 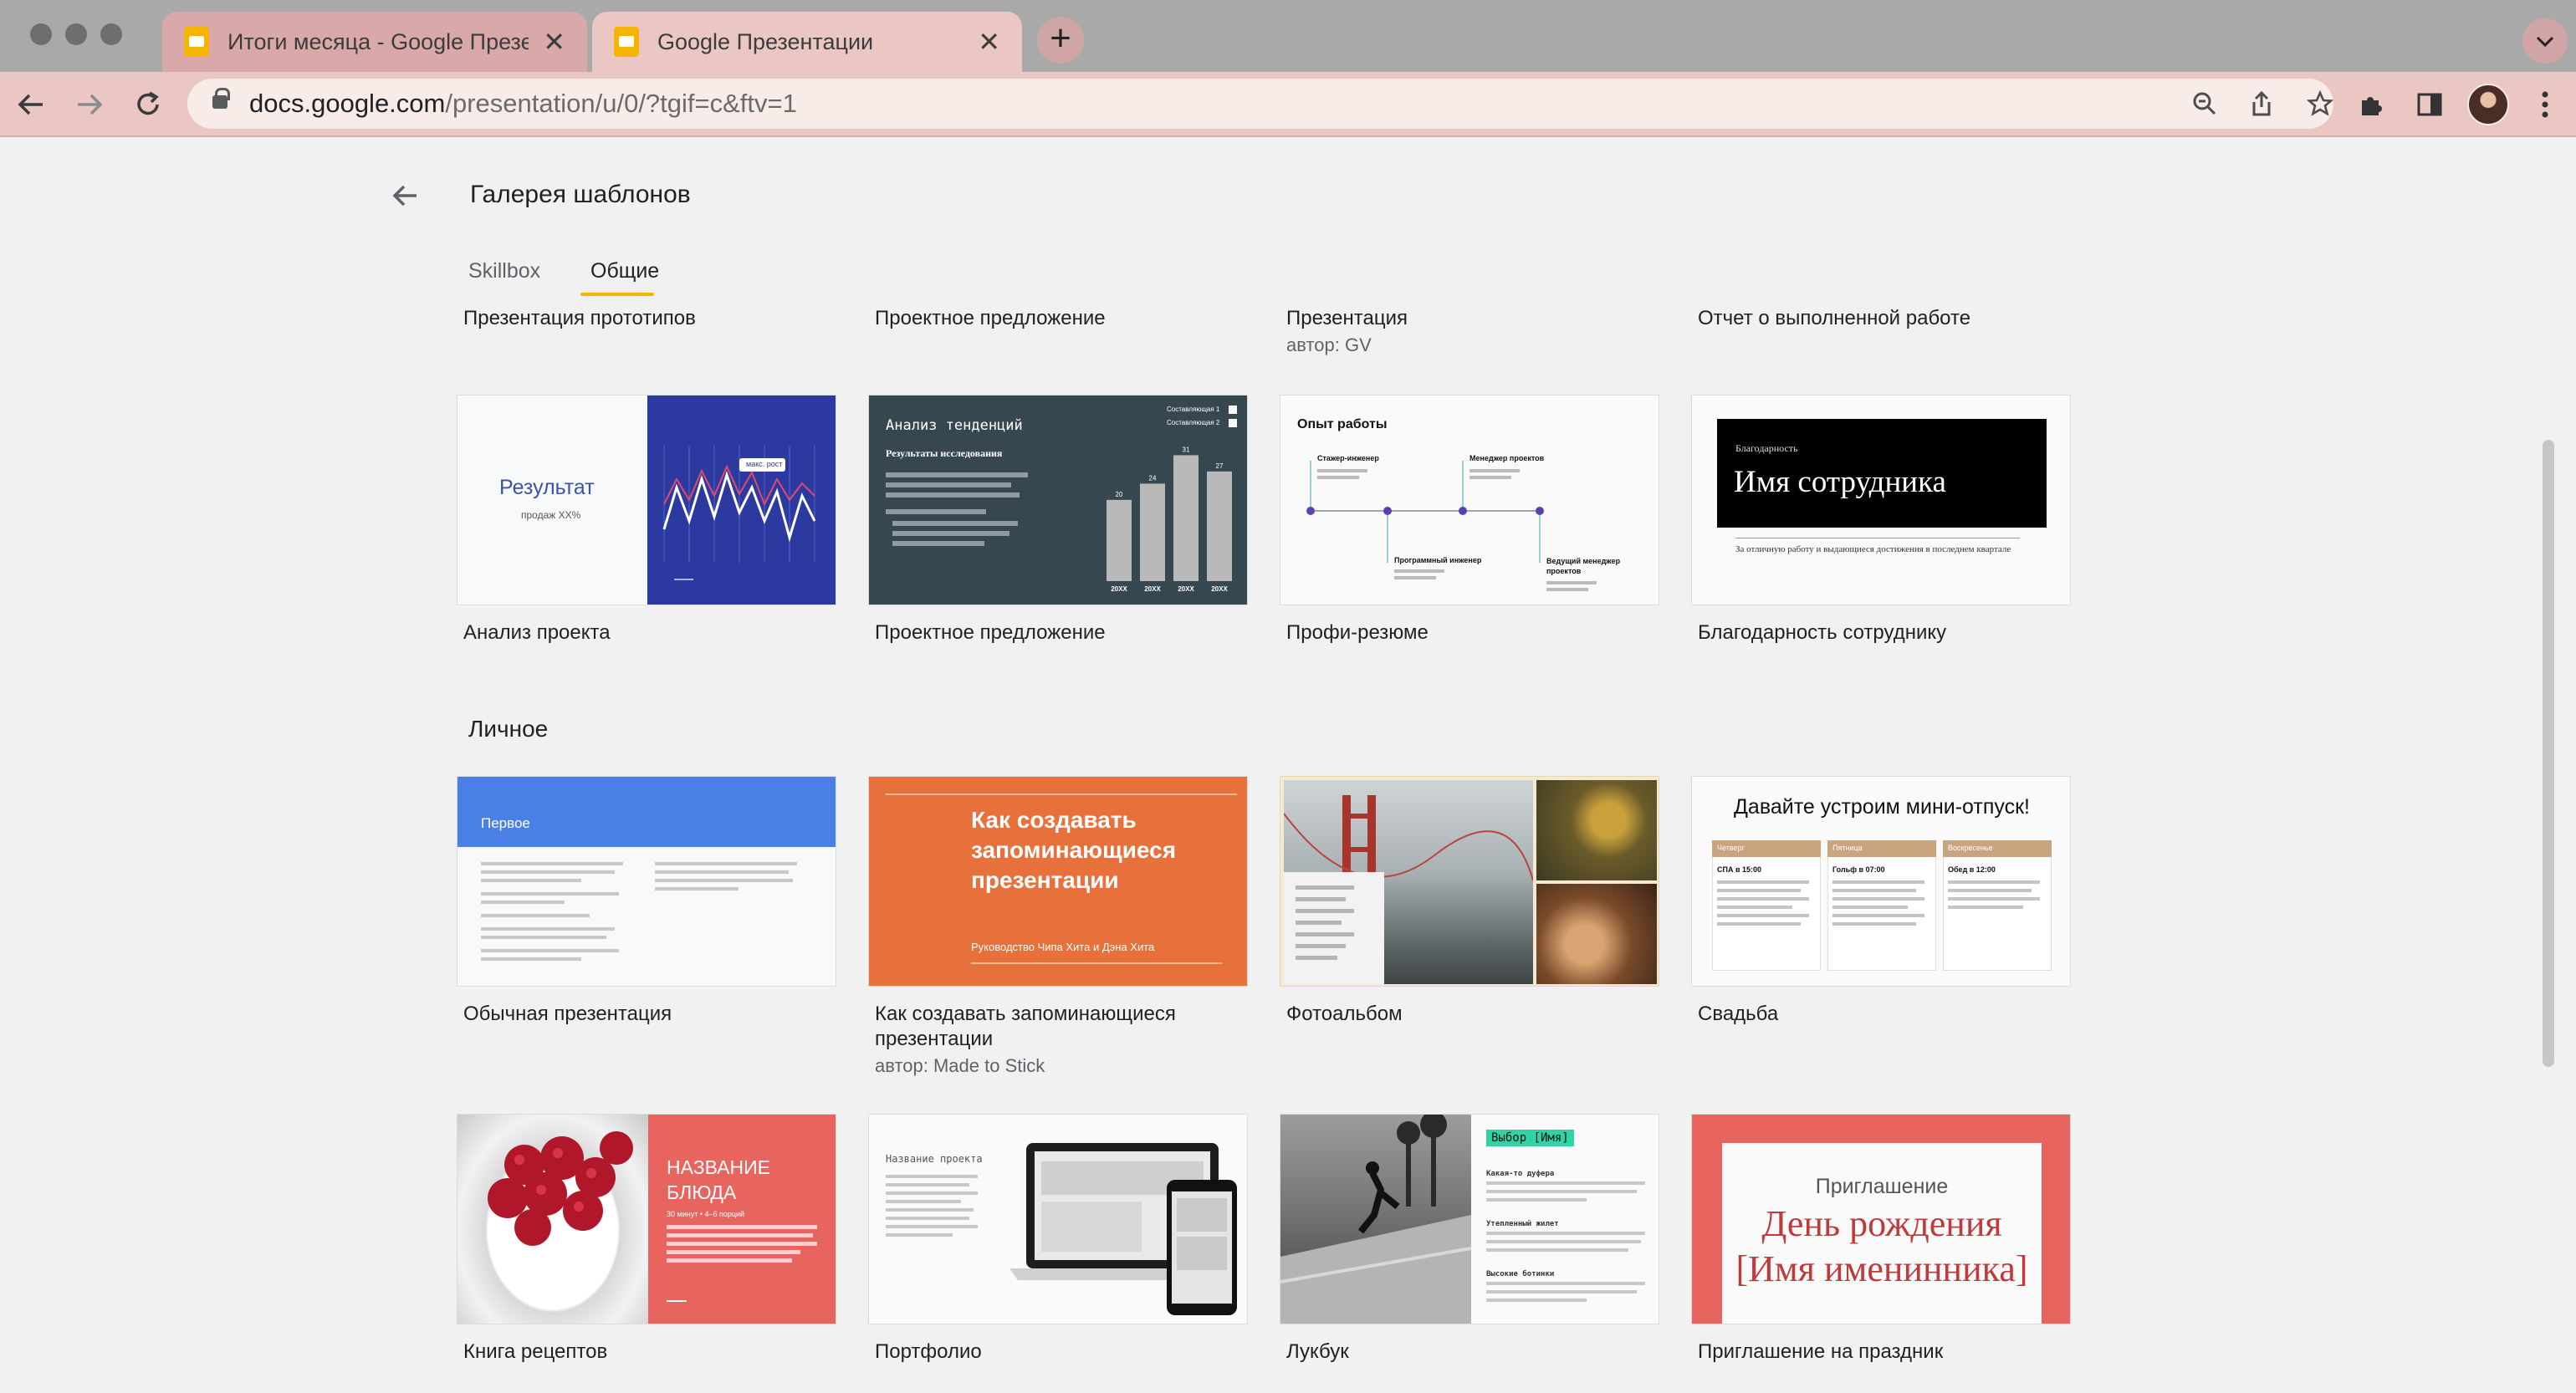 I want to click on bar-value-label: 20, so click(x=1119, y=495).